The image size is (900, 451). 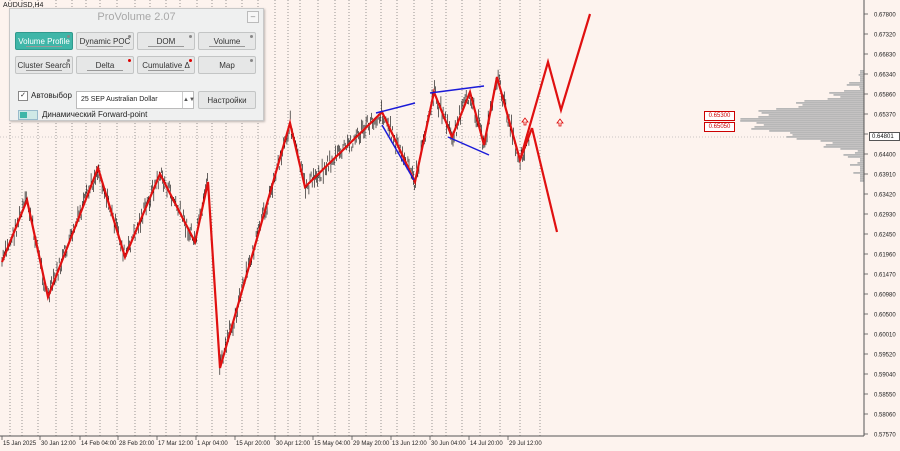 What do you see at coordinates (885, 36) in the screenshot?
I see `price-tick-label: 0.67320` at bounding box center [885, 36].